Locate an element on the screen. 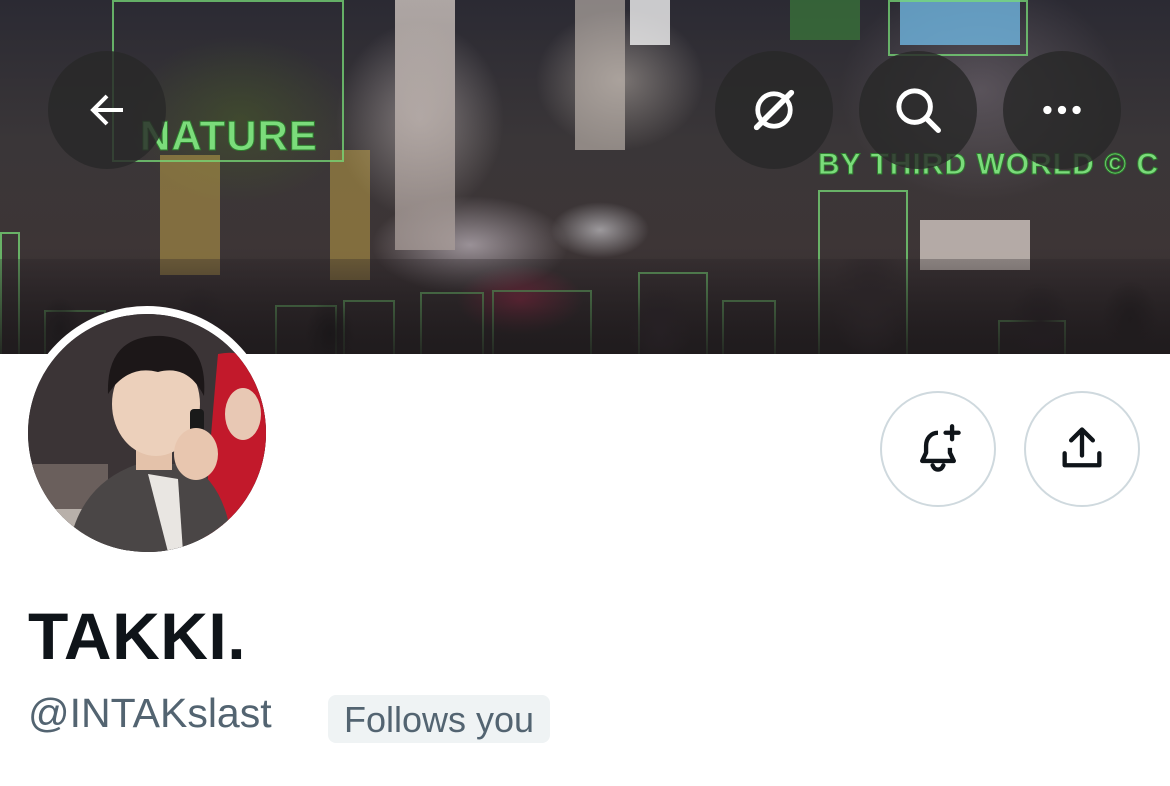 The width and height of the screenshot is (1170, 786). share-button is located at coordinates (1082, 449).